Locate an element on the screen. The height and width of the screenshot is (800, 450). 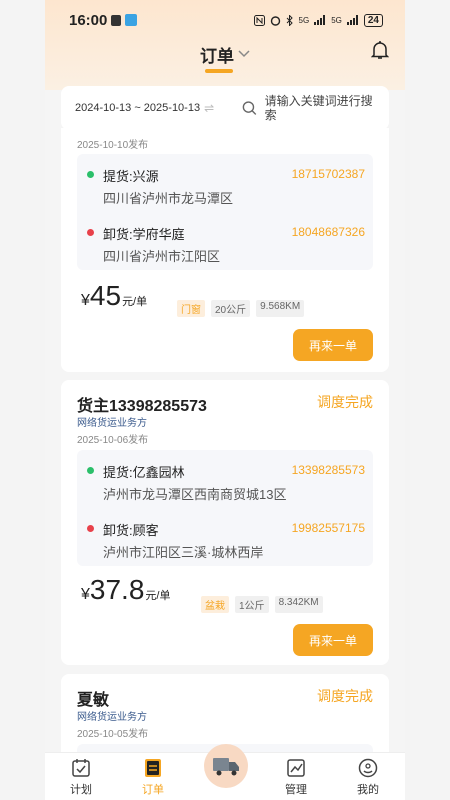
status-icons: 5G 5G 24 is located at coordinates (318, 20).